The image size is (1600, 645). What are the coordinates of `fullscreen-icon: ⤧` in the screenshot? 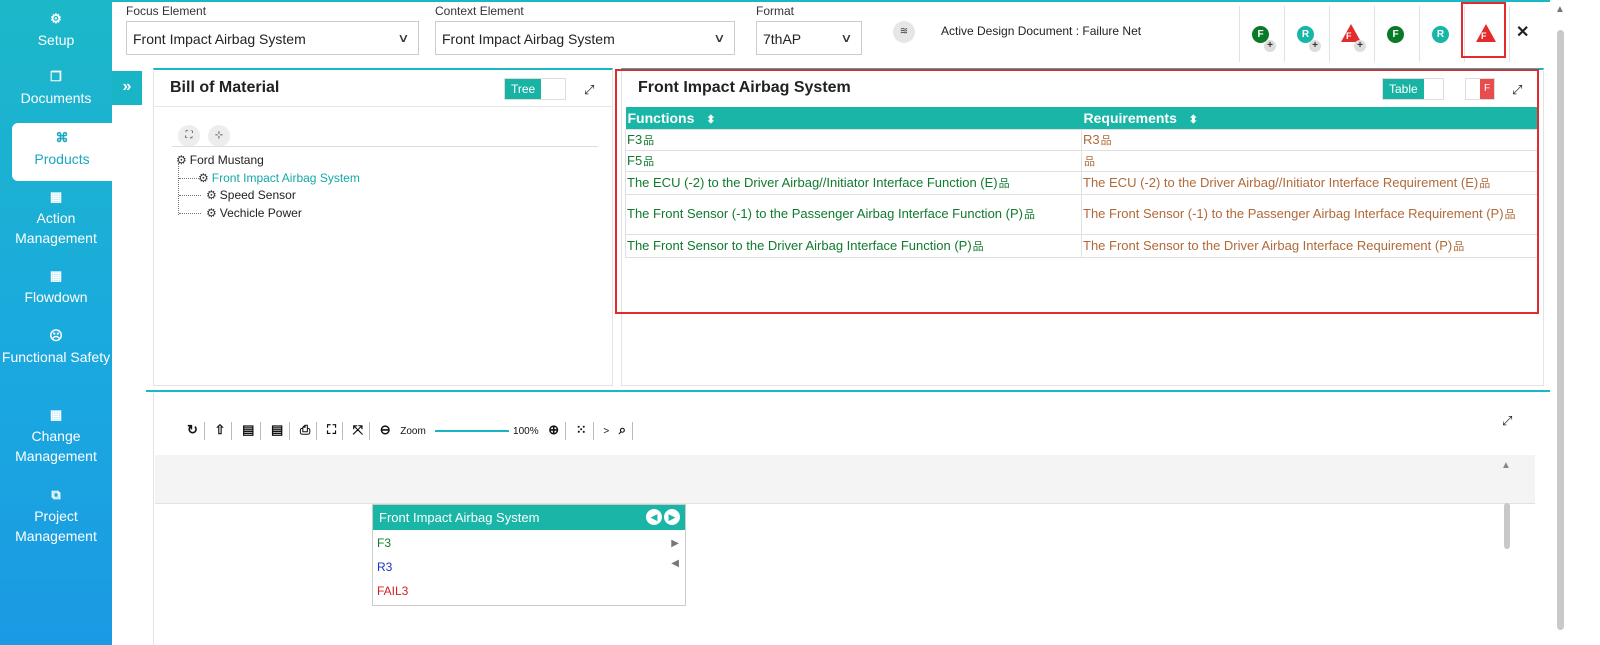 It's located at (358, 430).